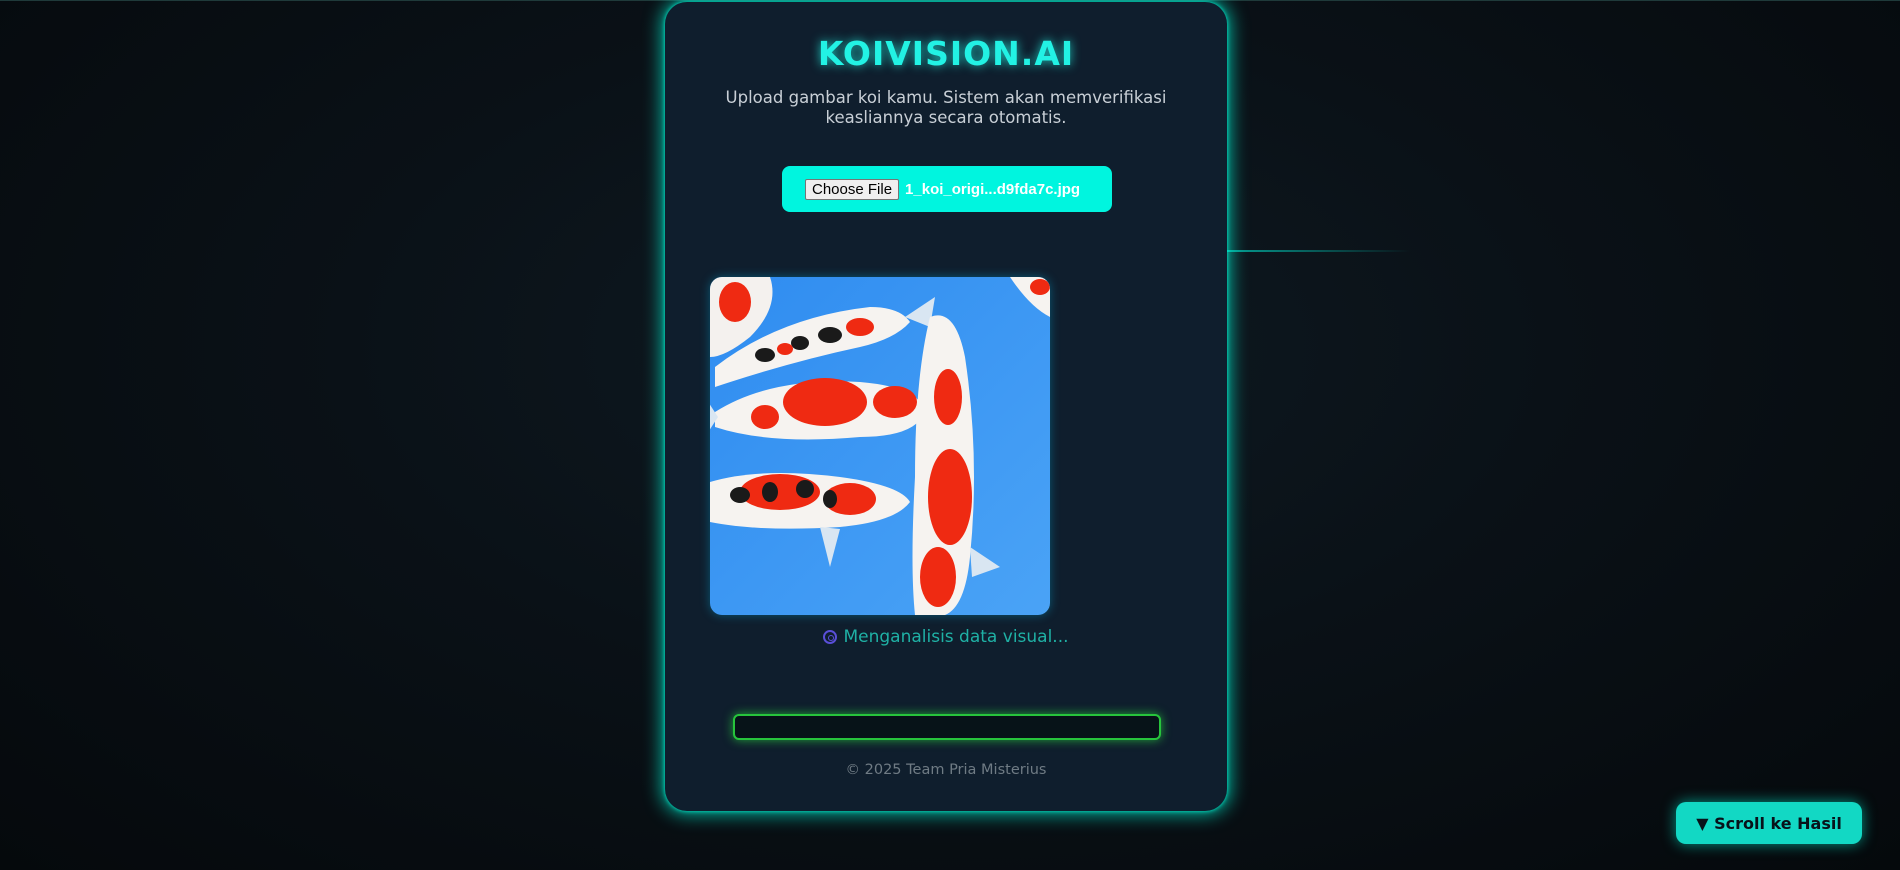  What do you see at coordinates (830, 637) in the screenshot?
I see `spinner-icon` at bounding box center [830, 637].